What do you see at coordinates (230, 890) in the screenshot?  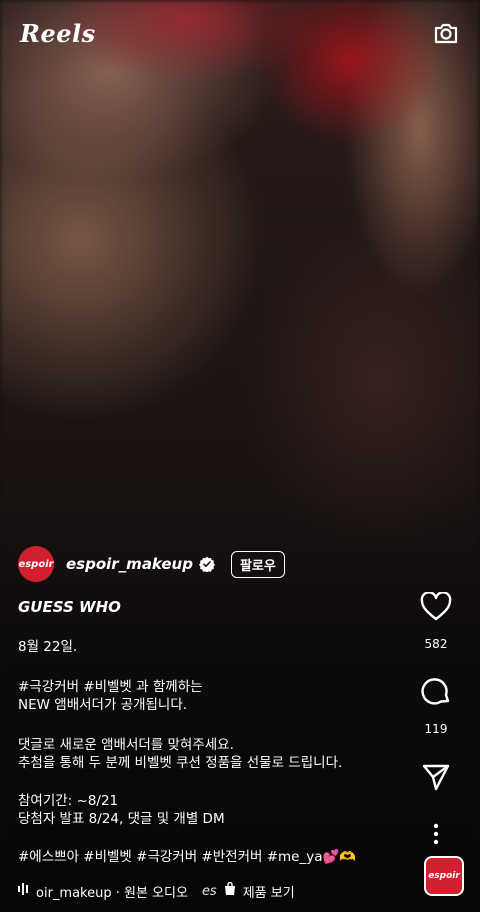 I see `shopping-bag-icon` at bounding box center [230, 890].